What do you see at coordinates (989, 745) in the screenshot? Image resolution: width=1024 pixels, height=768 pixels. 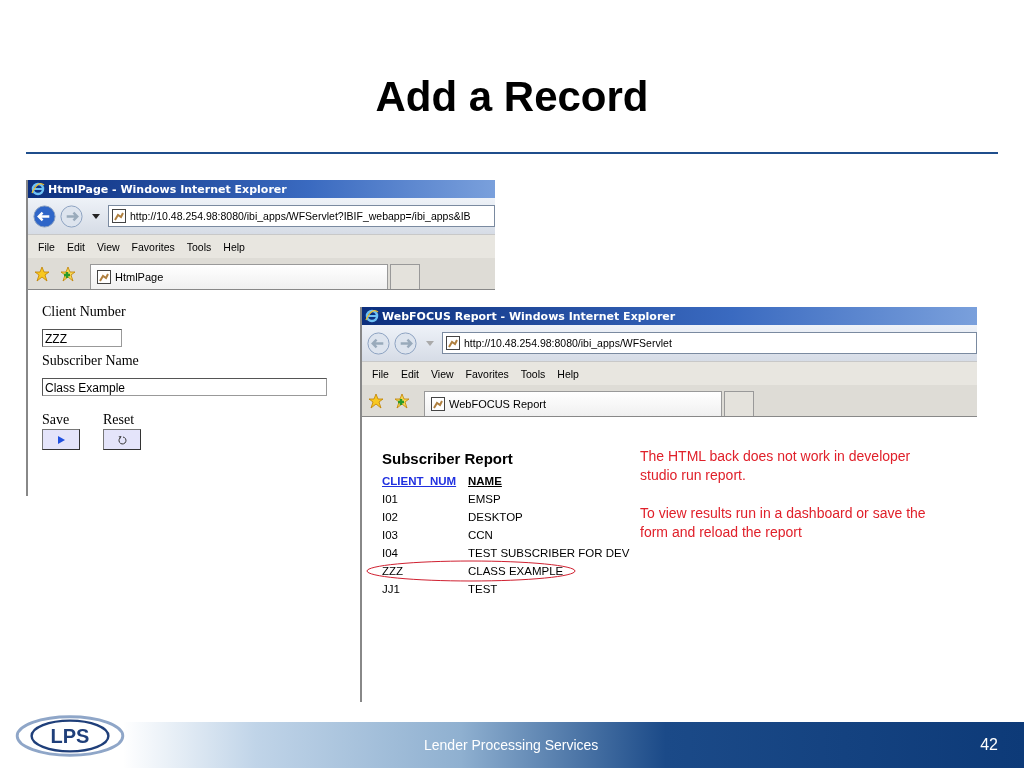 I see `page-number: 42` at bounding box center [989, 745].